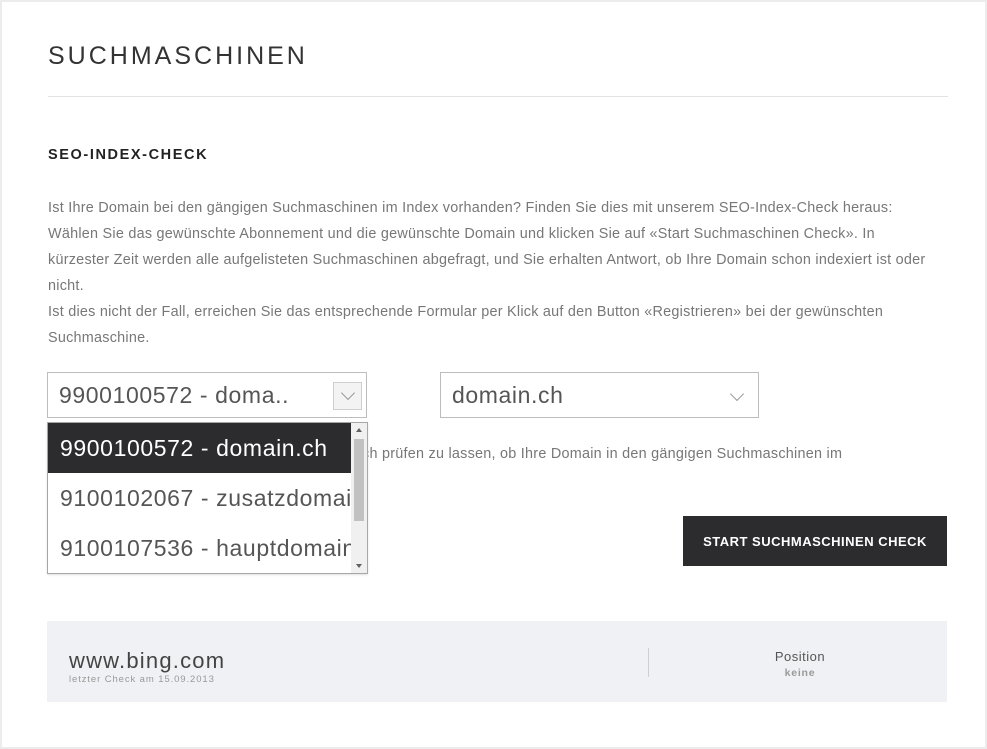 The height and width of the screenshot is (749, 987). Describe the element at coordinates (800, 673) in the screenshot. I see `position-value: keine` at that location.